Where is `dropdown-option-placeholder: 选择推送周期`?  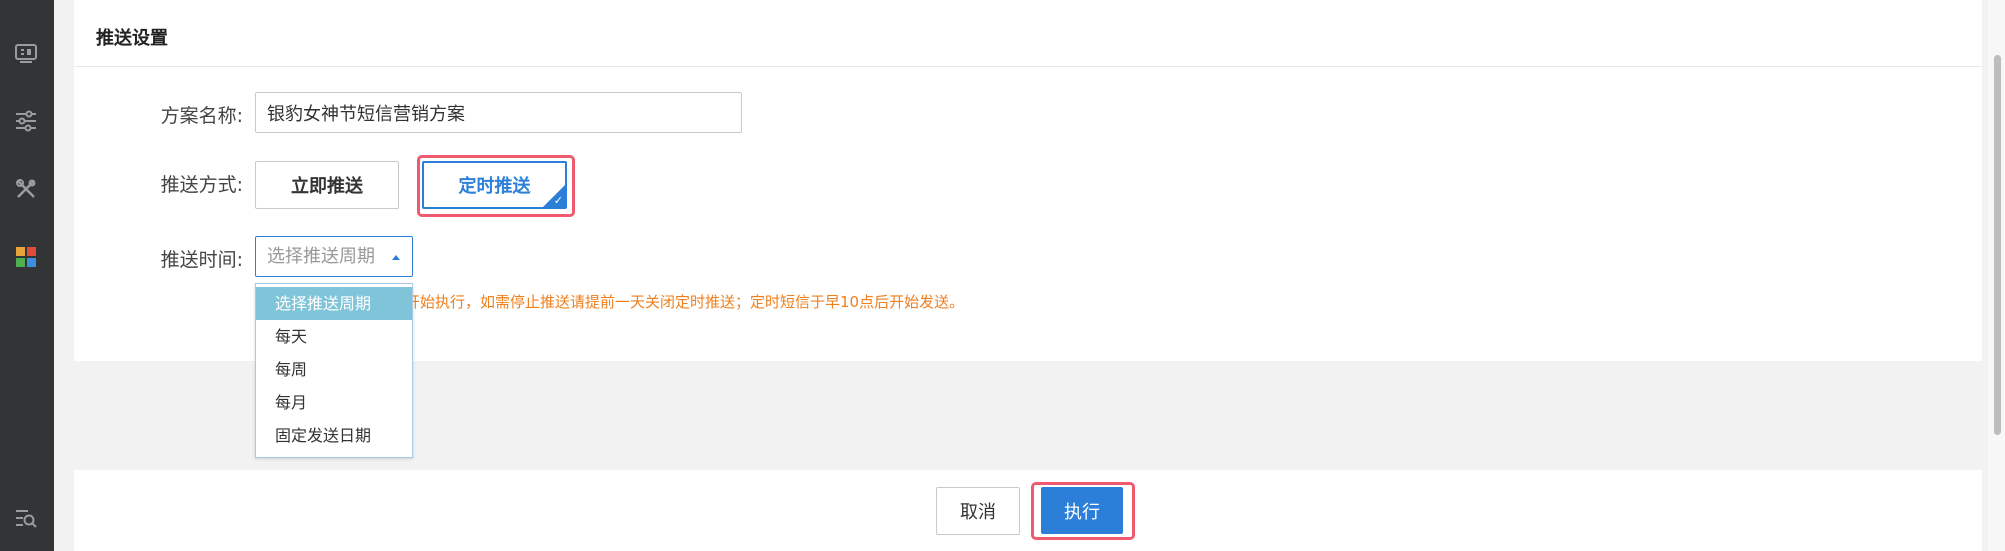 dropdown-option-placeholder: 选择推送周期 is located at coordinates (334, 303).